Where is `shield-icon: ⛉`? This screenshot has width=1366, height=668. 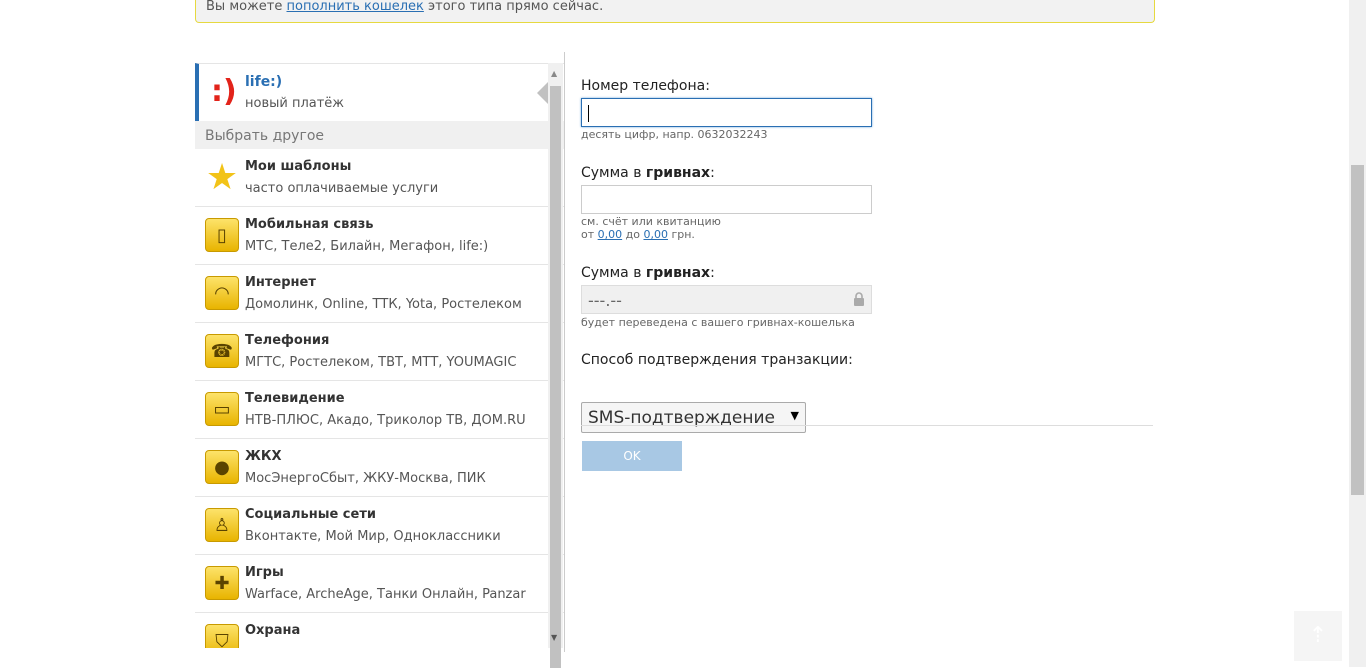
shield-icon: ⛉ is located at coordinates (222, 636).